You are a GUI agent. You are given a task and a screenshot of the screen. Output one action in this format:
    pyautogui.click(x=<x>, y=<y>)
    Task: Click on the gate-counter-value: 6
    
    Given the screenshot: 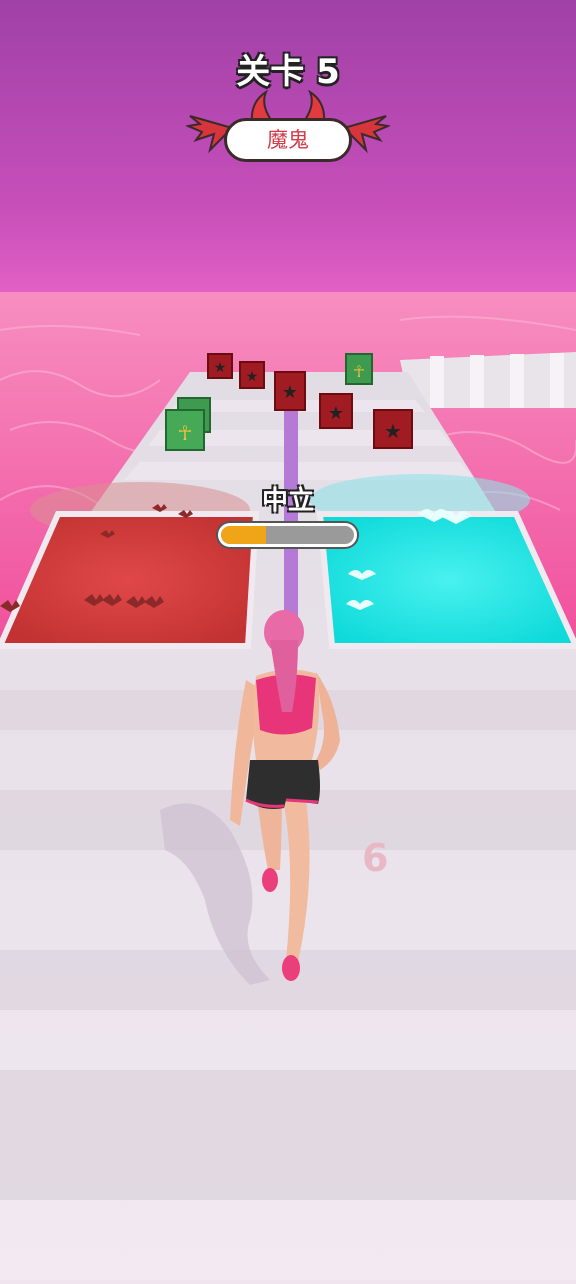 What is the action you would take?
    pyautogui.click(x=375, y=858)
    